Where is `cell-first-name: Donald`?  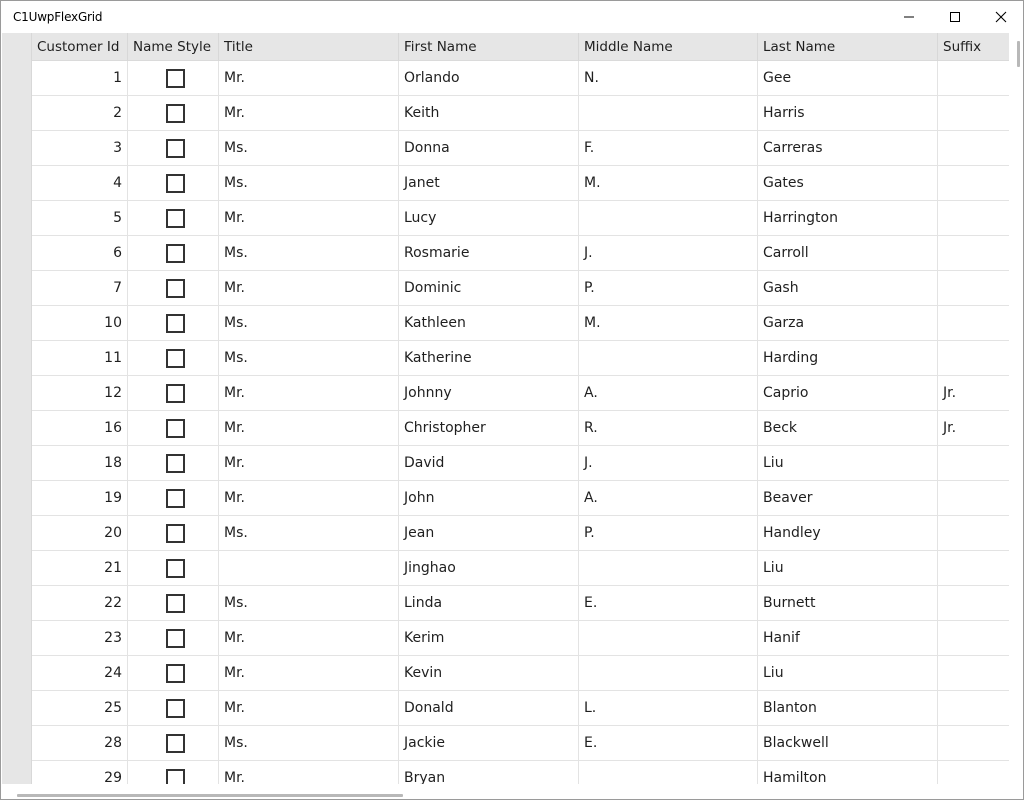 cell-first-name: Donald is located at coordinates (489, 708).